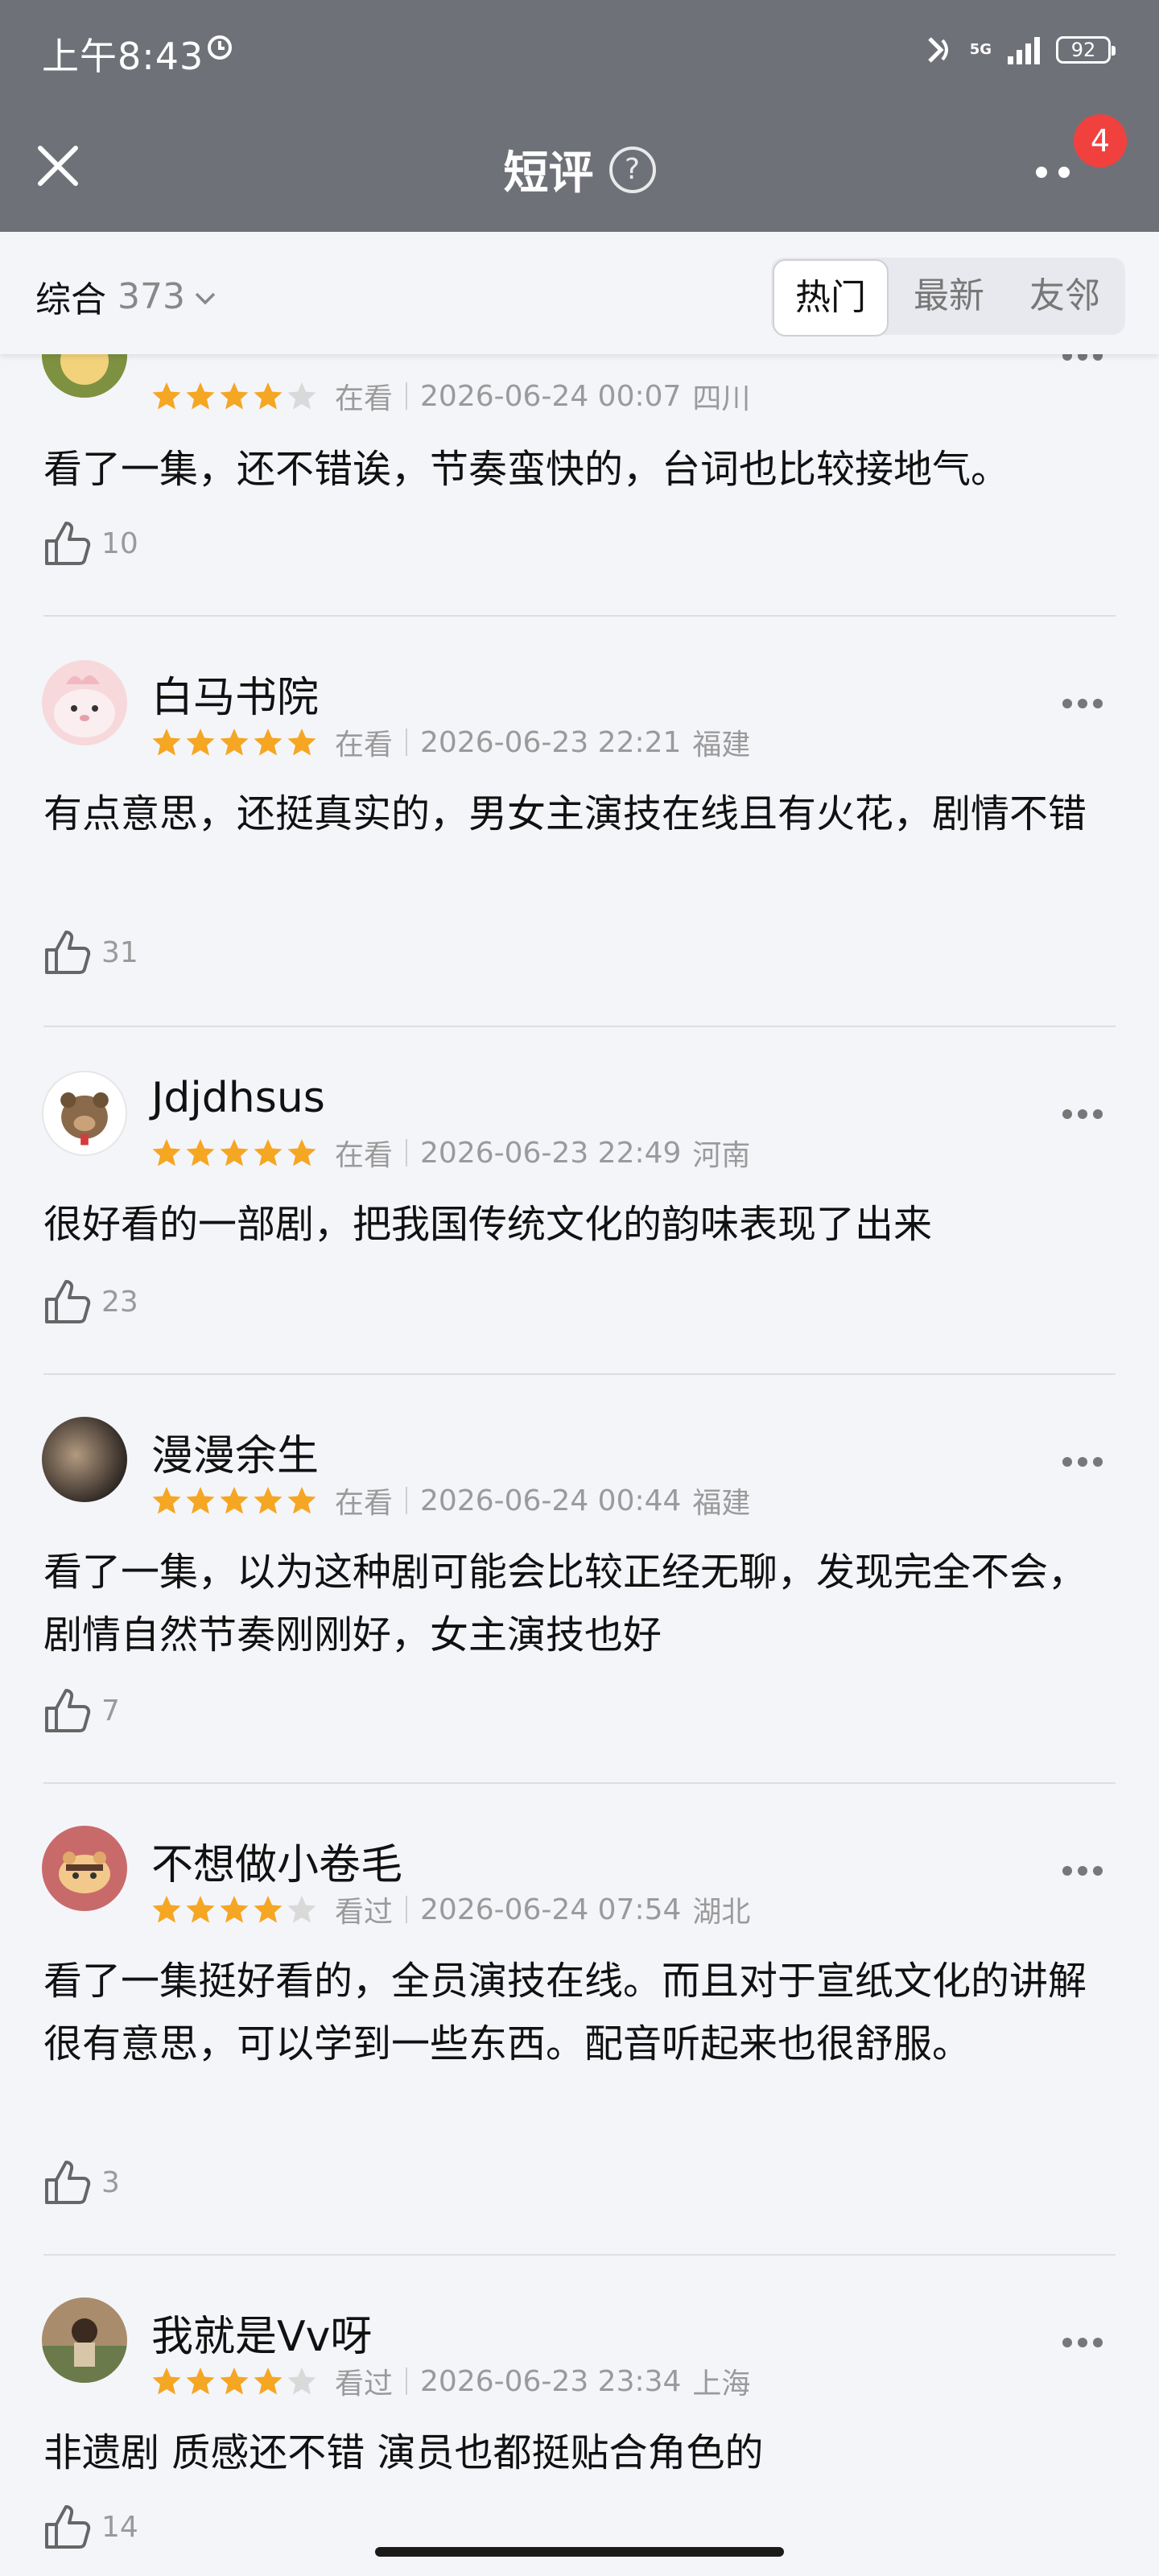  I want to click on like-button: 7, so click(81, 1710).